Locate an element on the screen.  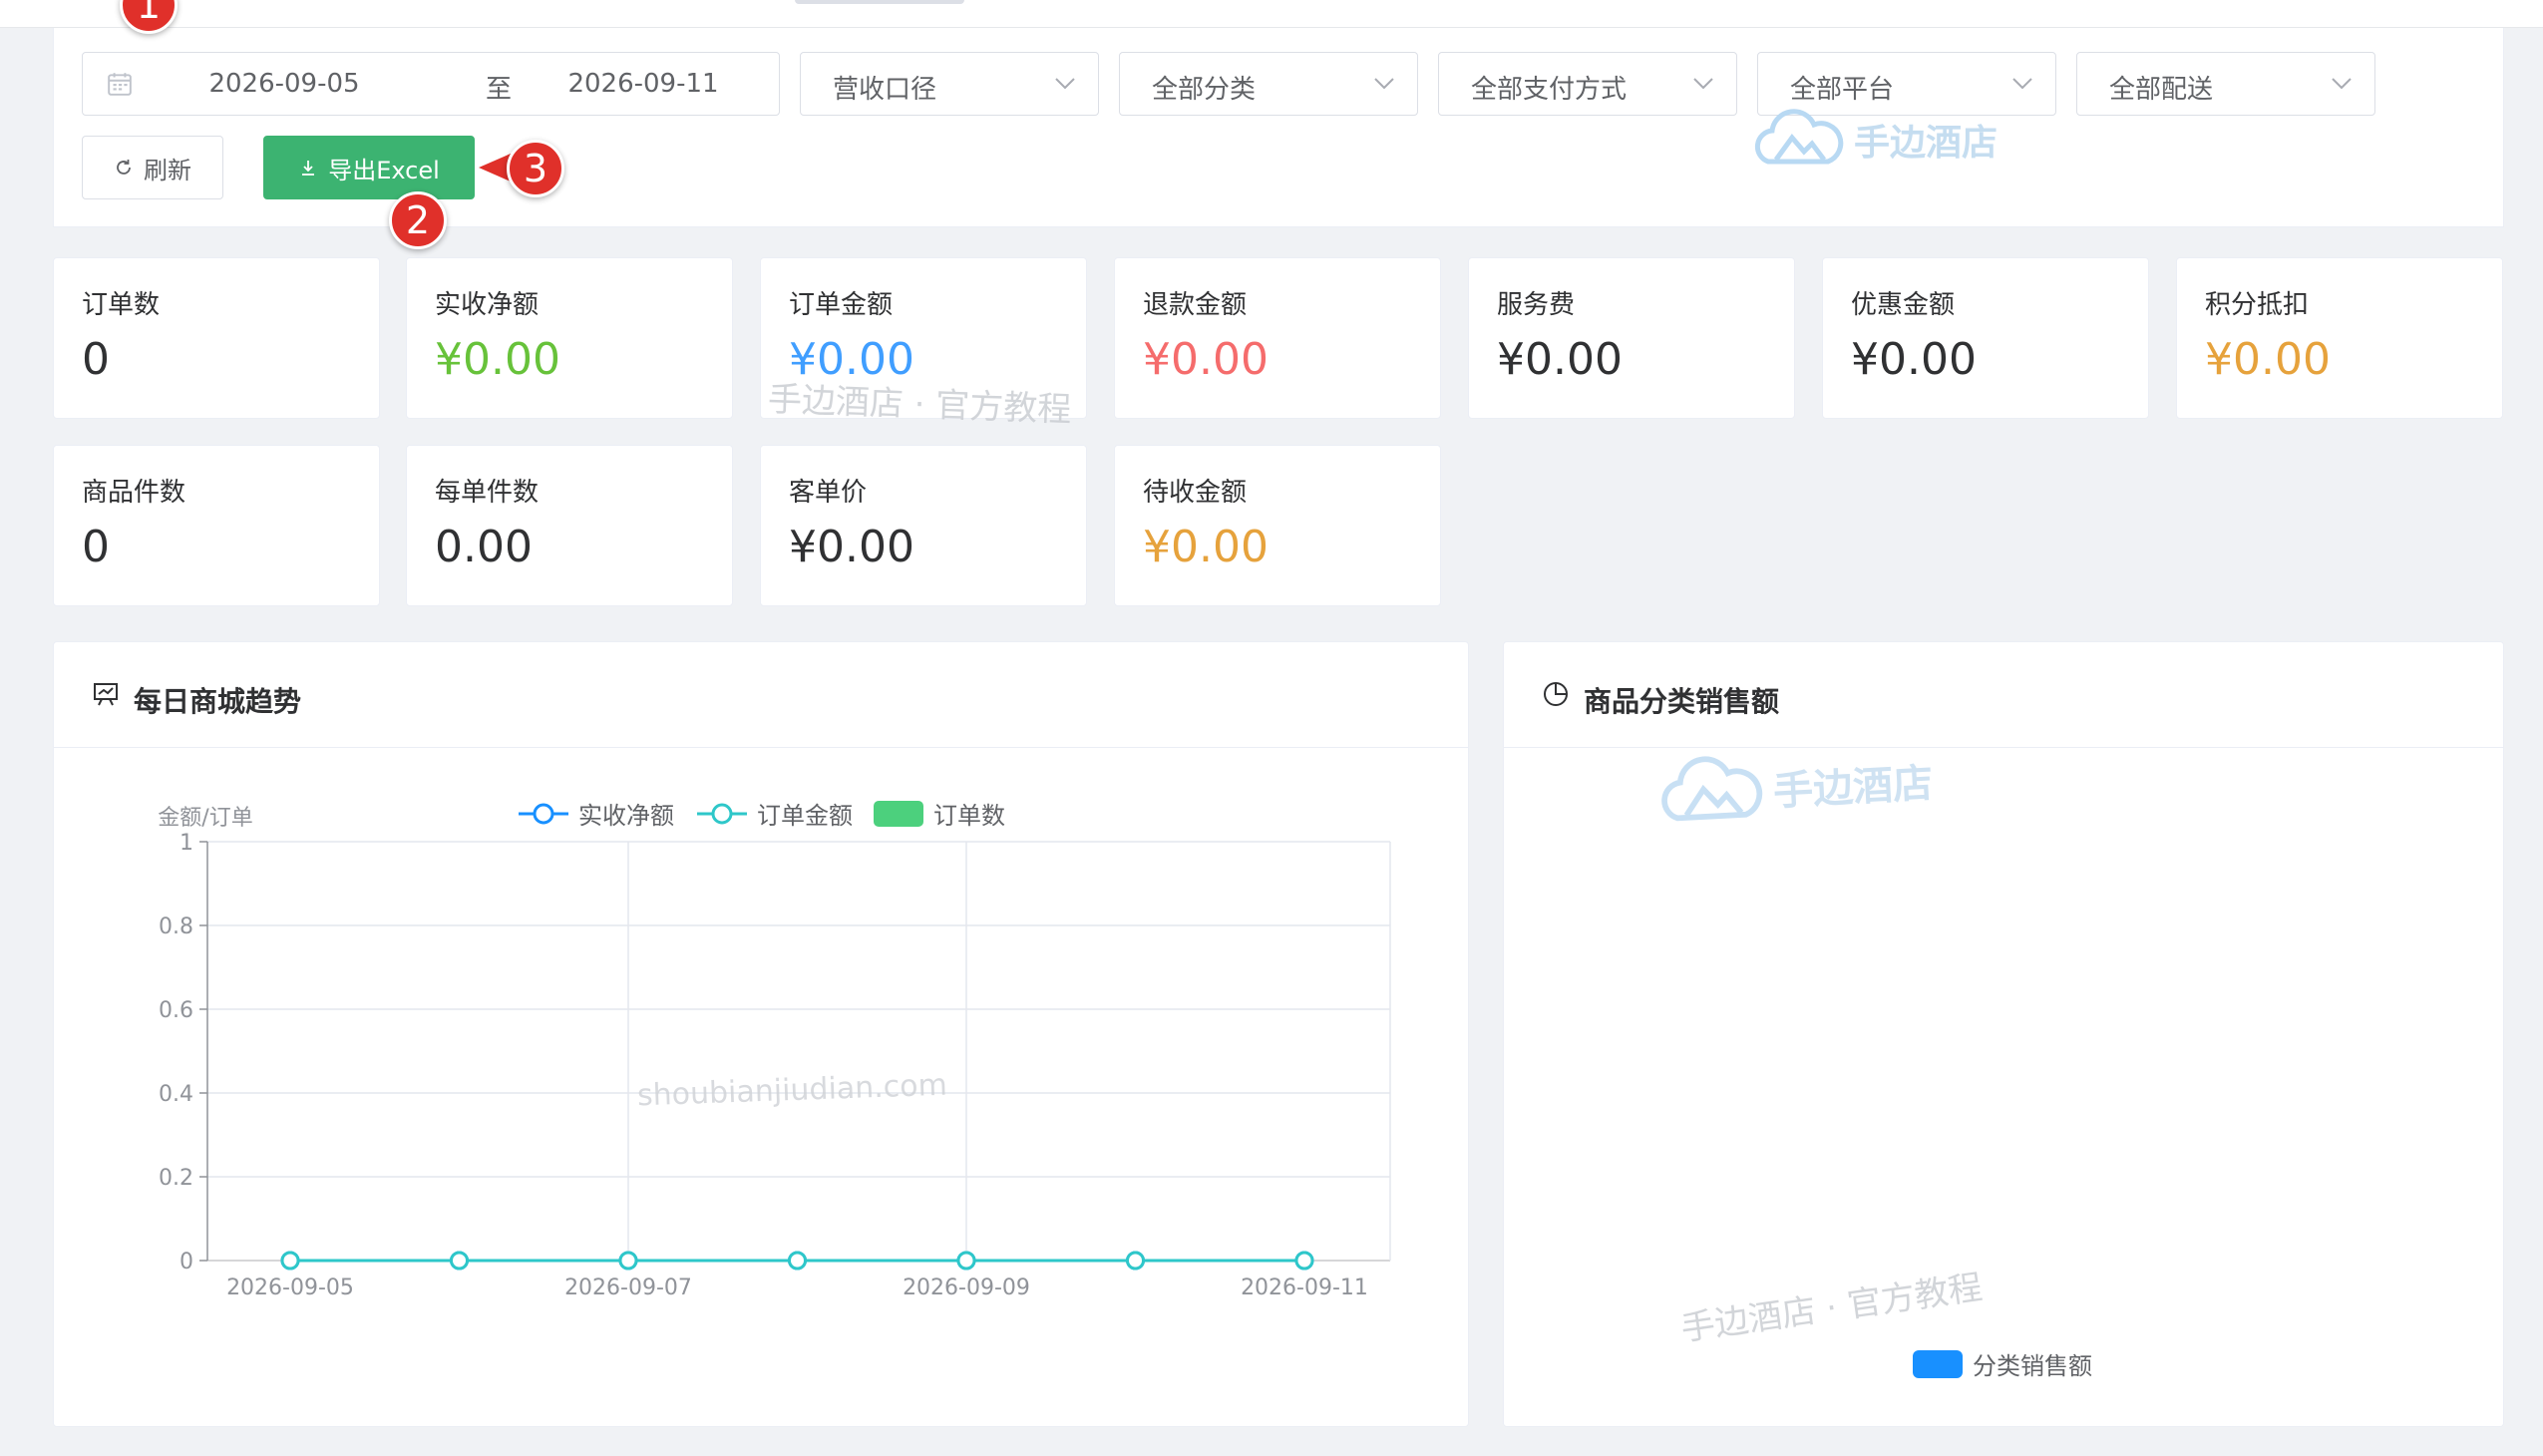
stat-label: 服务费 is located at coordinates (1536, 305).